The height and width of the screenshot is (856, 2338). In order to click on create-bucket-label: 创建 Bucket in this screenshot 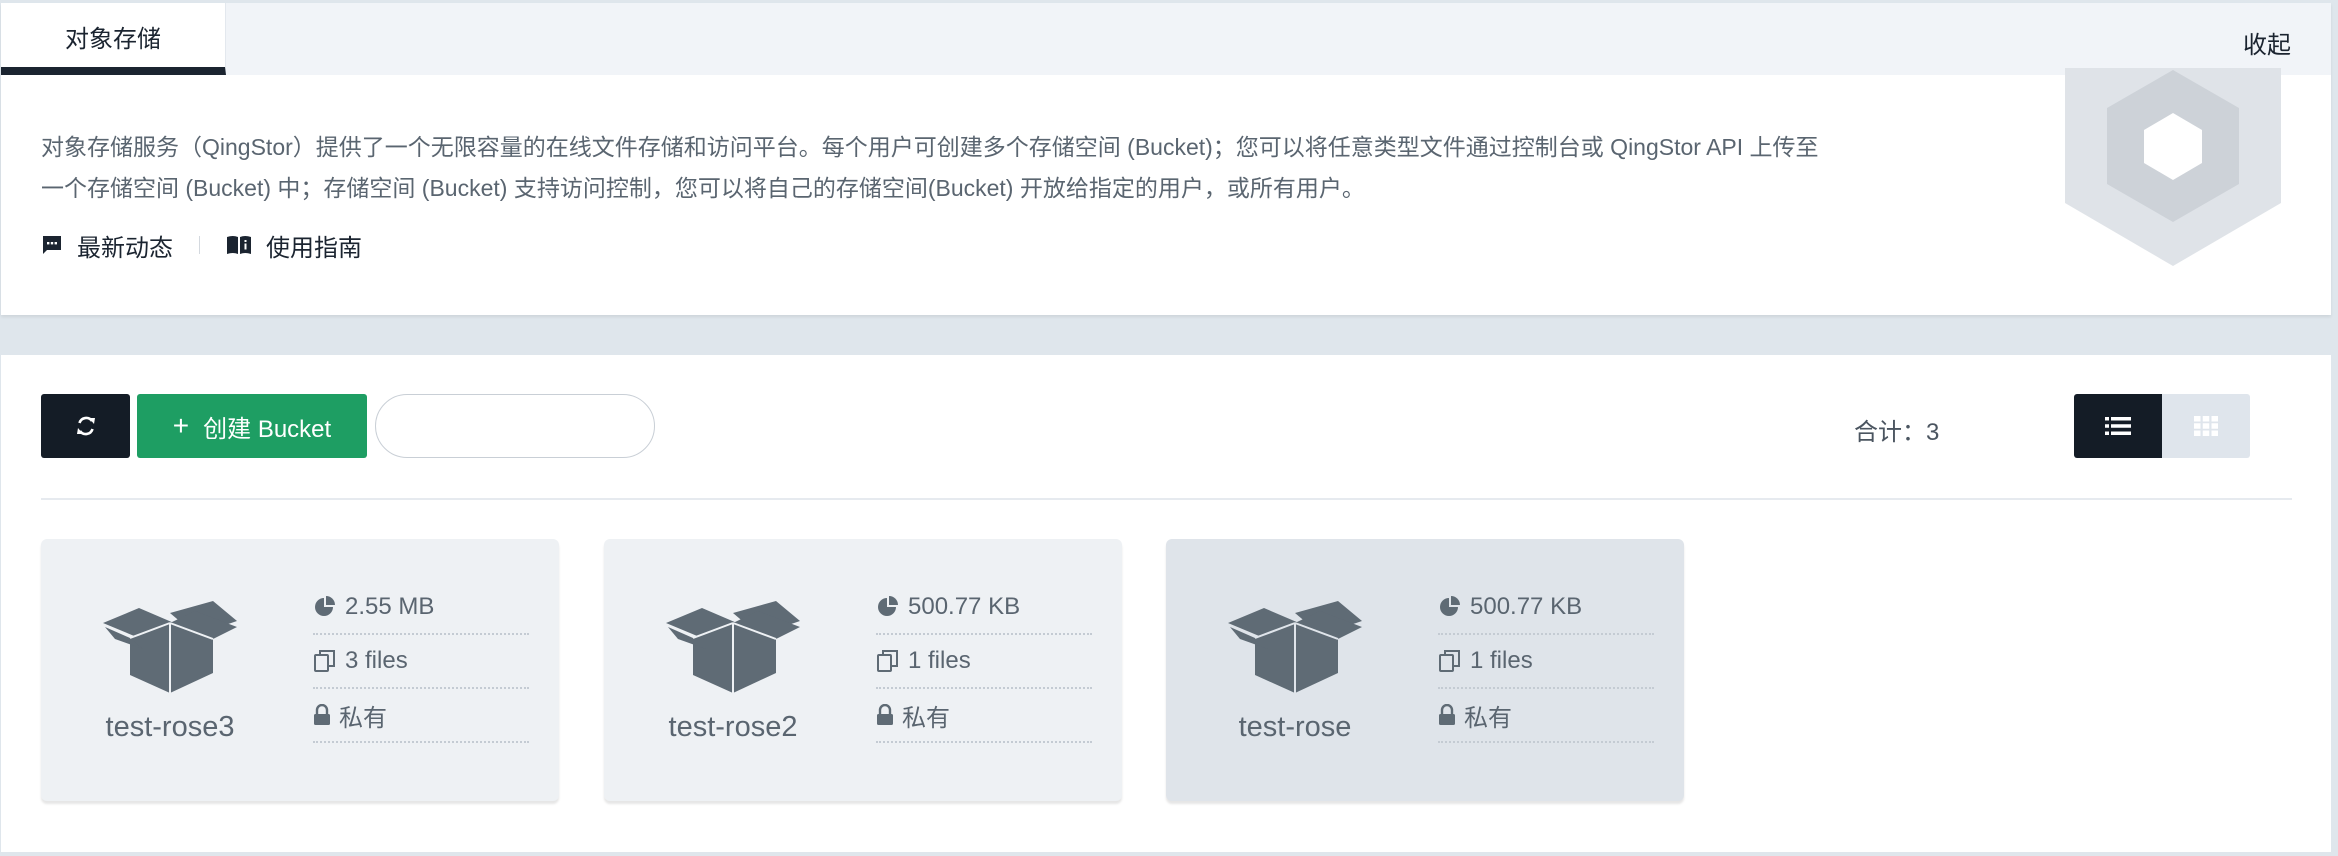, I will do `click(267, 429)`.